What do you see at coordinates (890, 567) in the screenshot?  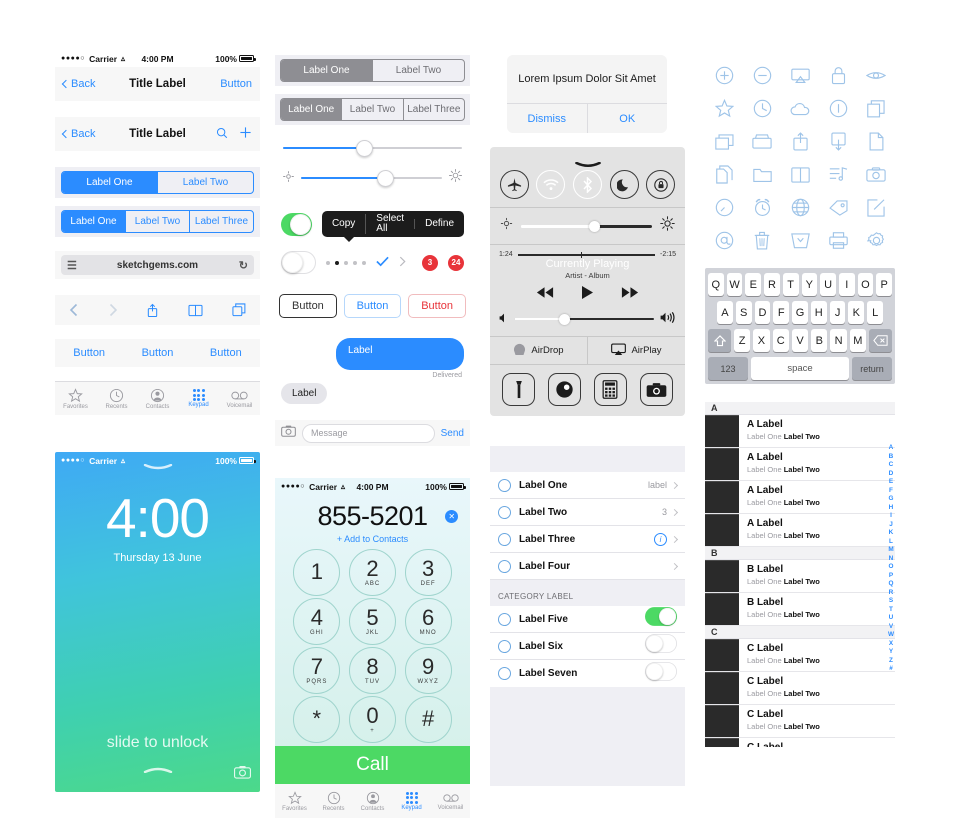 I see `index-o: O` at bounding box center [890, 567].